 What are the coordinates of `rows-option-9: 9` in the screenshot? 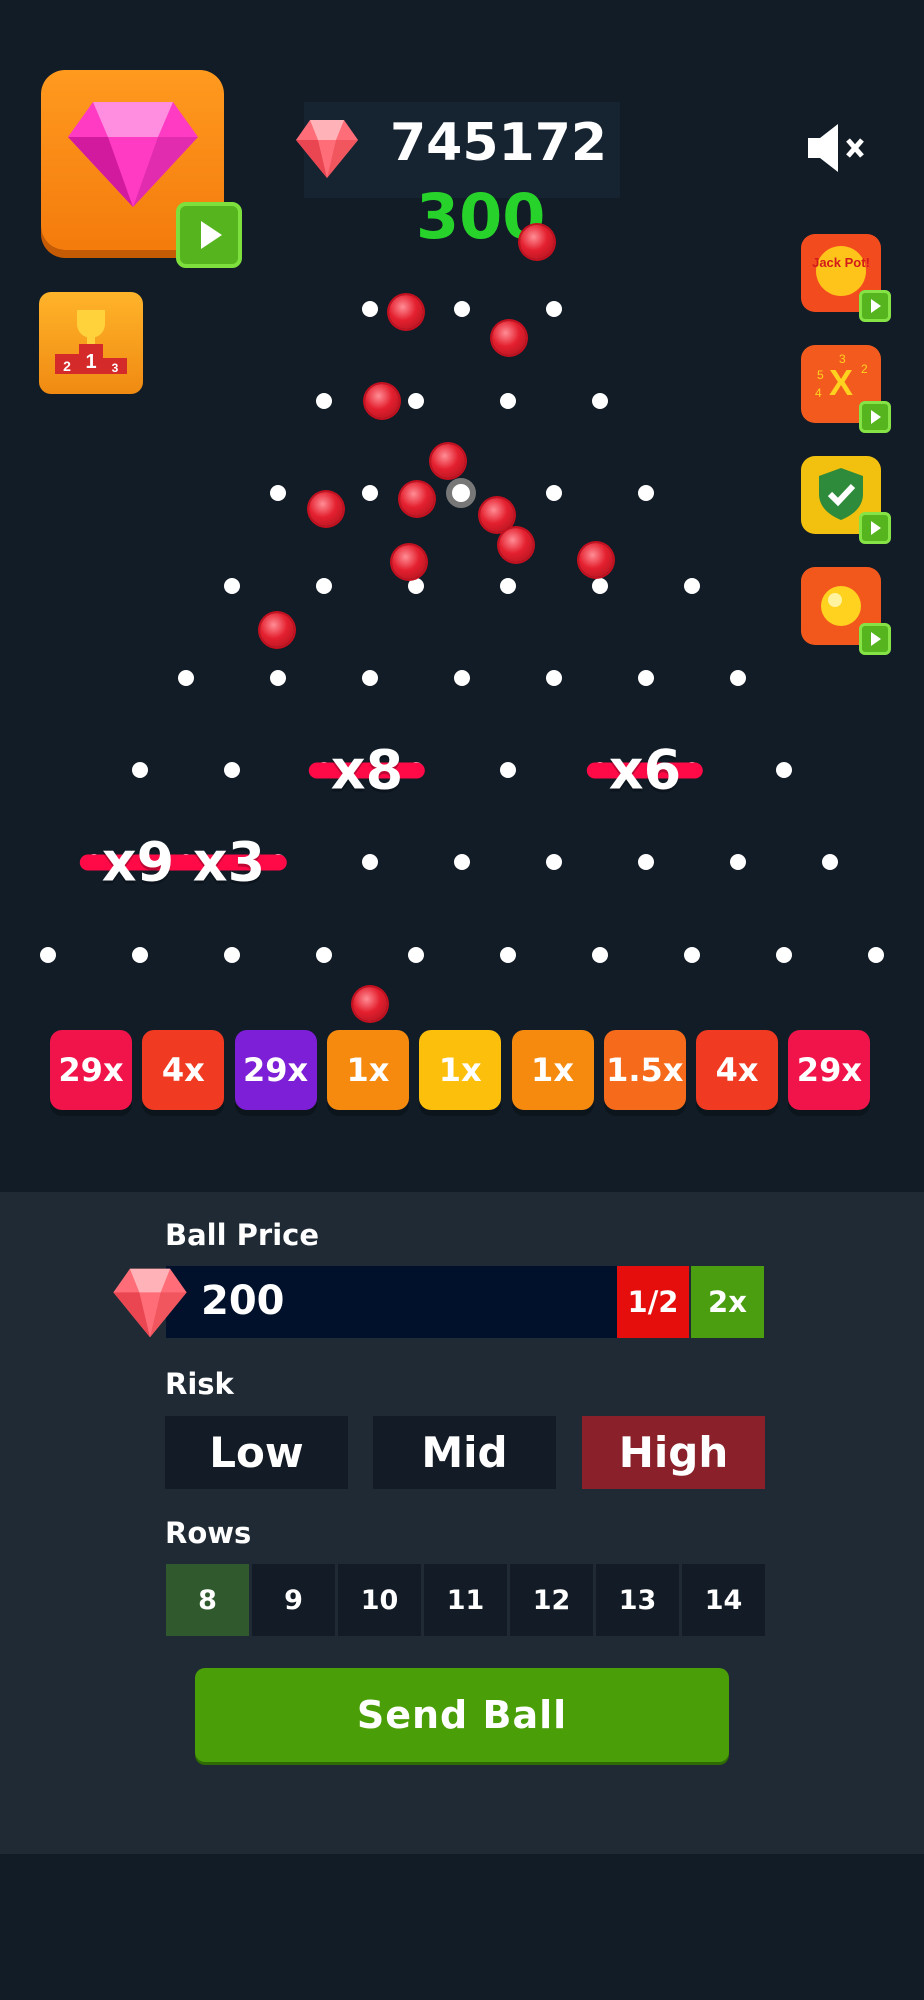 It's located at (293, 1600).